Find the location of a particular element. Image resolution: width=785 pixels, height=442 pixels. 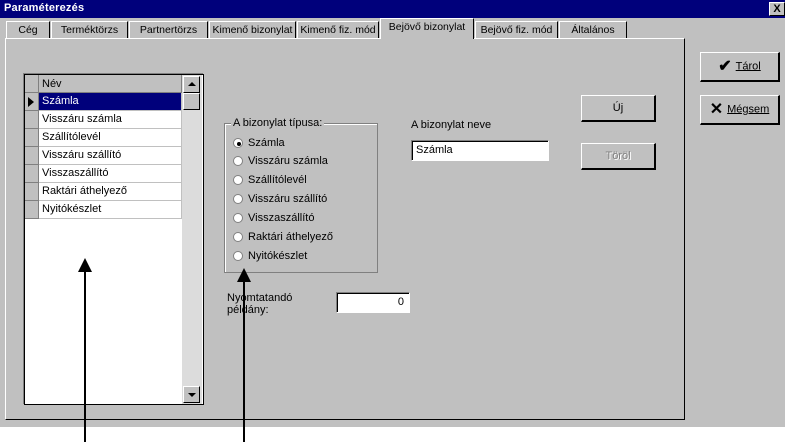

window-title: Paraméterezés is located at coordinates (44, 8).